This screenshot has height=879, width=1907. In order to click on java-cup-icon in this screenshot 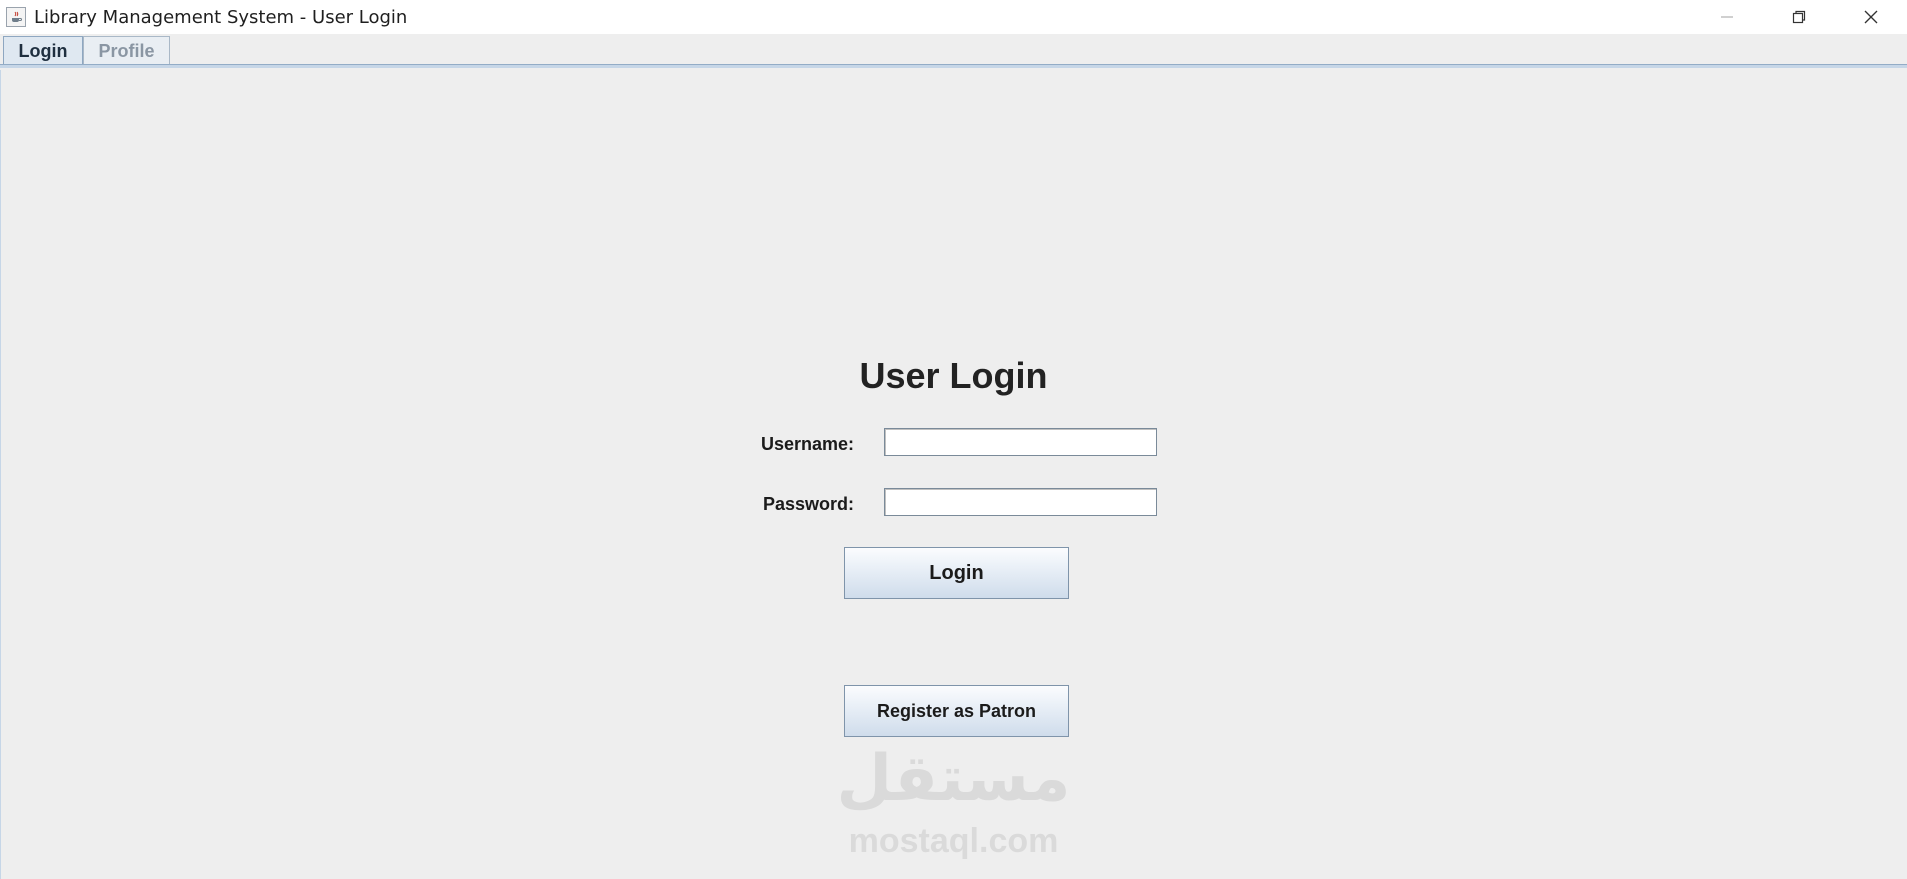, I will do `click(16, 17)`.